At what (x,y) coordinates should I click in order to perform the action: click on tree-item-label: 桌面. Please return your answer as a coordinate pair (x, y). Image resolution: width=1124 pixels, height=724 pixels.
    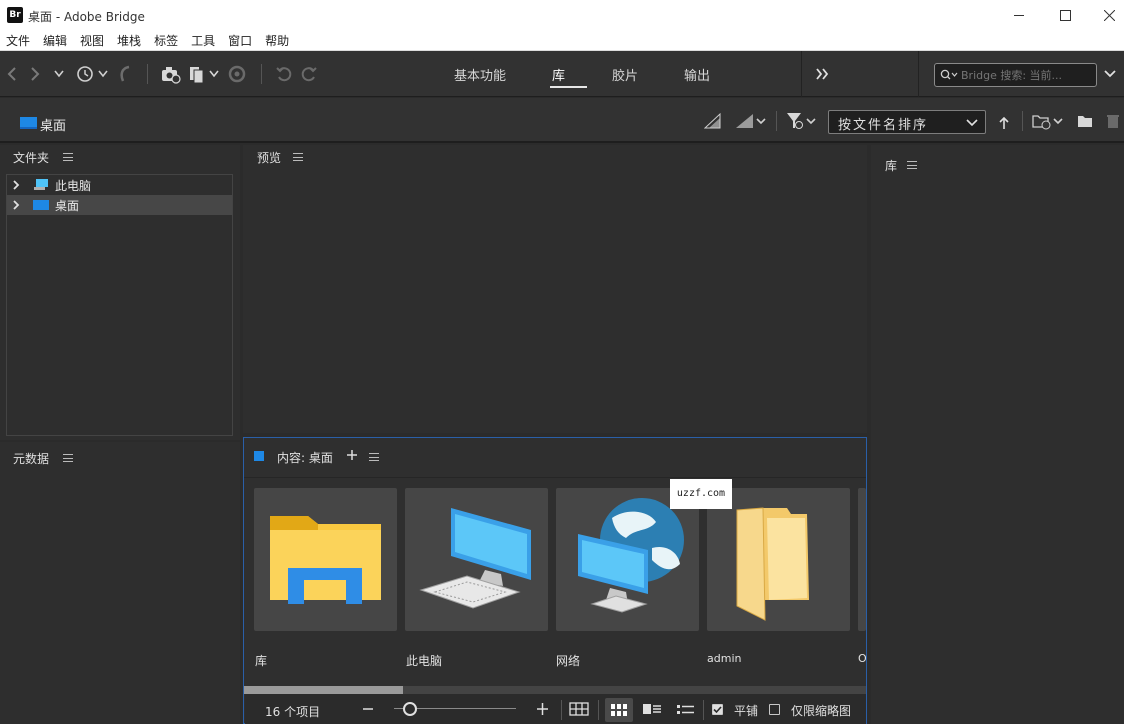
    Looking at the image, I should click on (67, 205).